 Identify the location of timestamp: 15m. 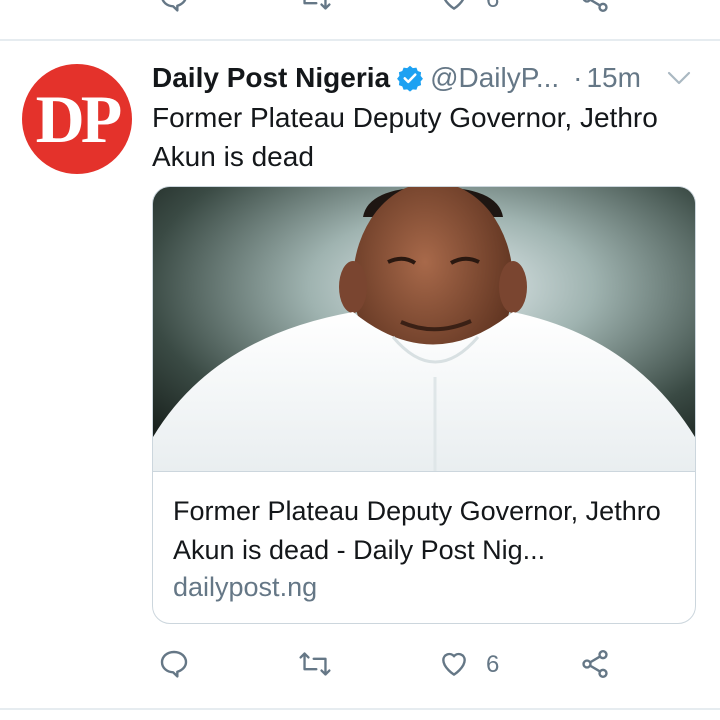
(613, 78).